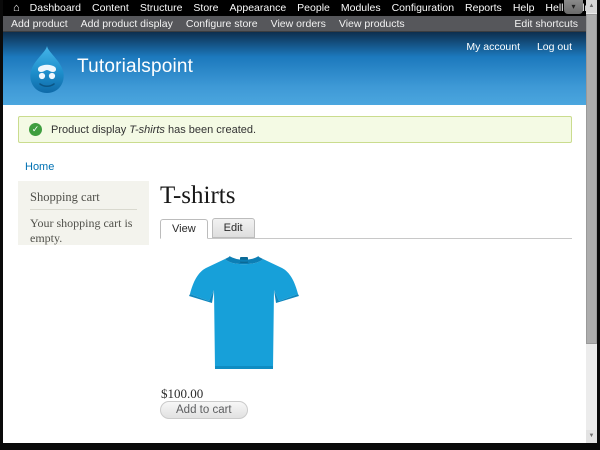  Describe the element at coordinates (483, 8) in the screenshot. I see `toolbar-item-reports: Reports` at that location.